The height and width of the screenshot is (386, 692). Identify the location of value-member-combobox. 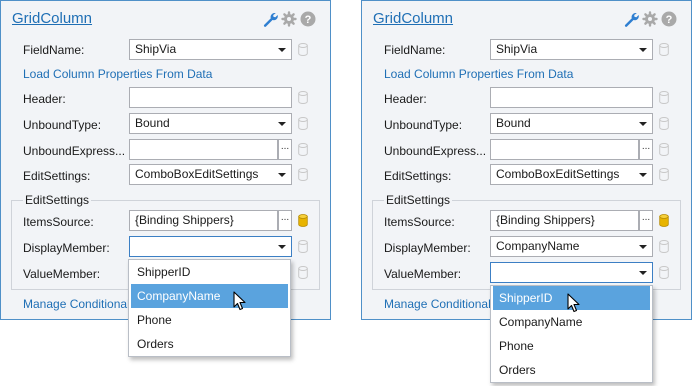
(571, 272).